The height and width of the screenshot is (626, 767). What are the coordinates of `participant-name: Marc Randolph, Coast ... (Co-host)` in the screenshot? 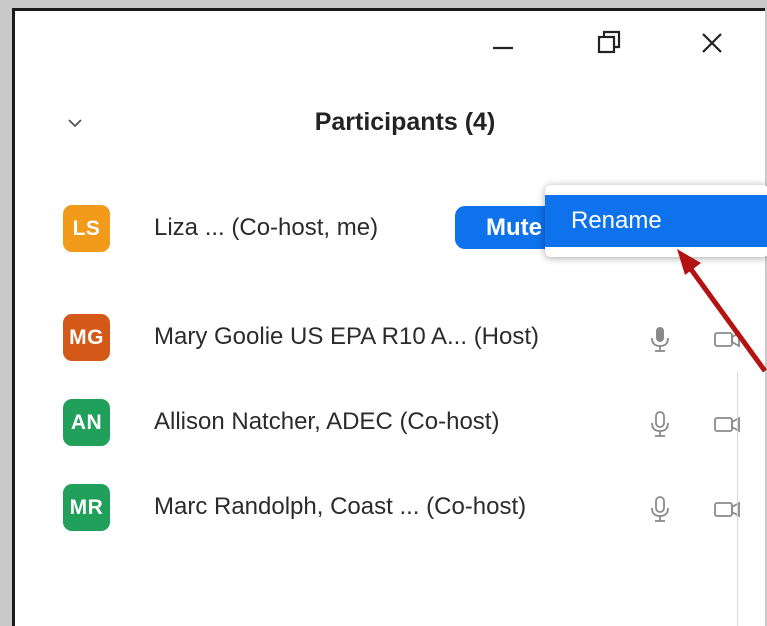 It's located at (340, 506).